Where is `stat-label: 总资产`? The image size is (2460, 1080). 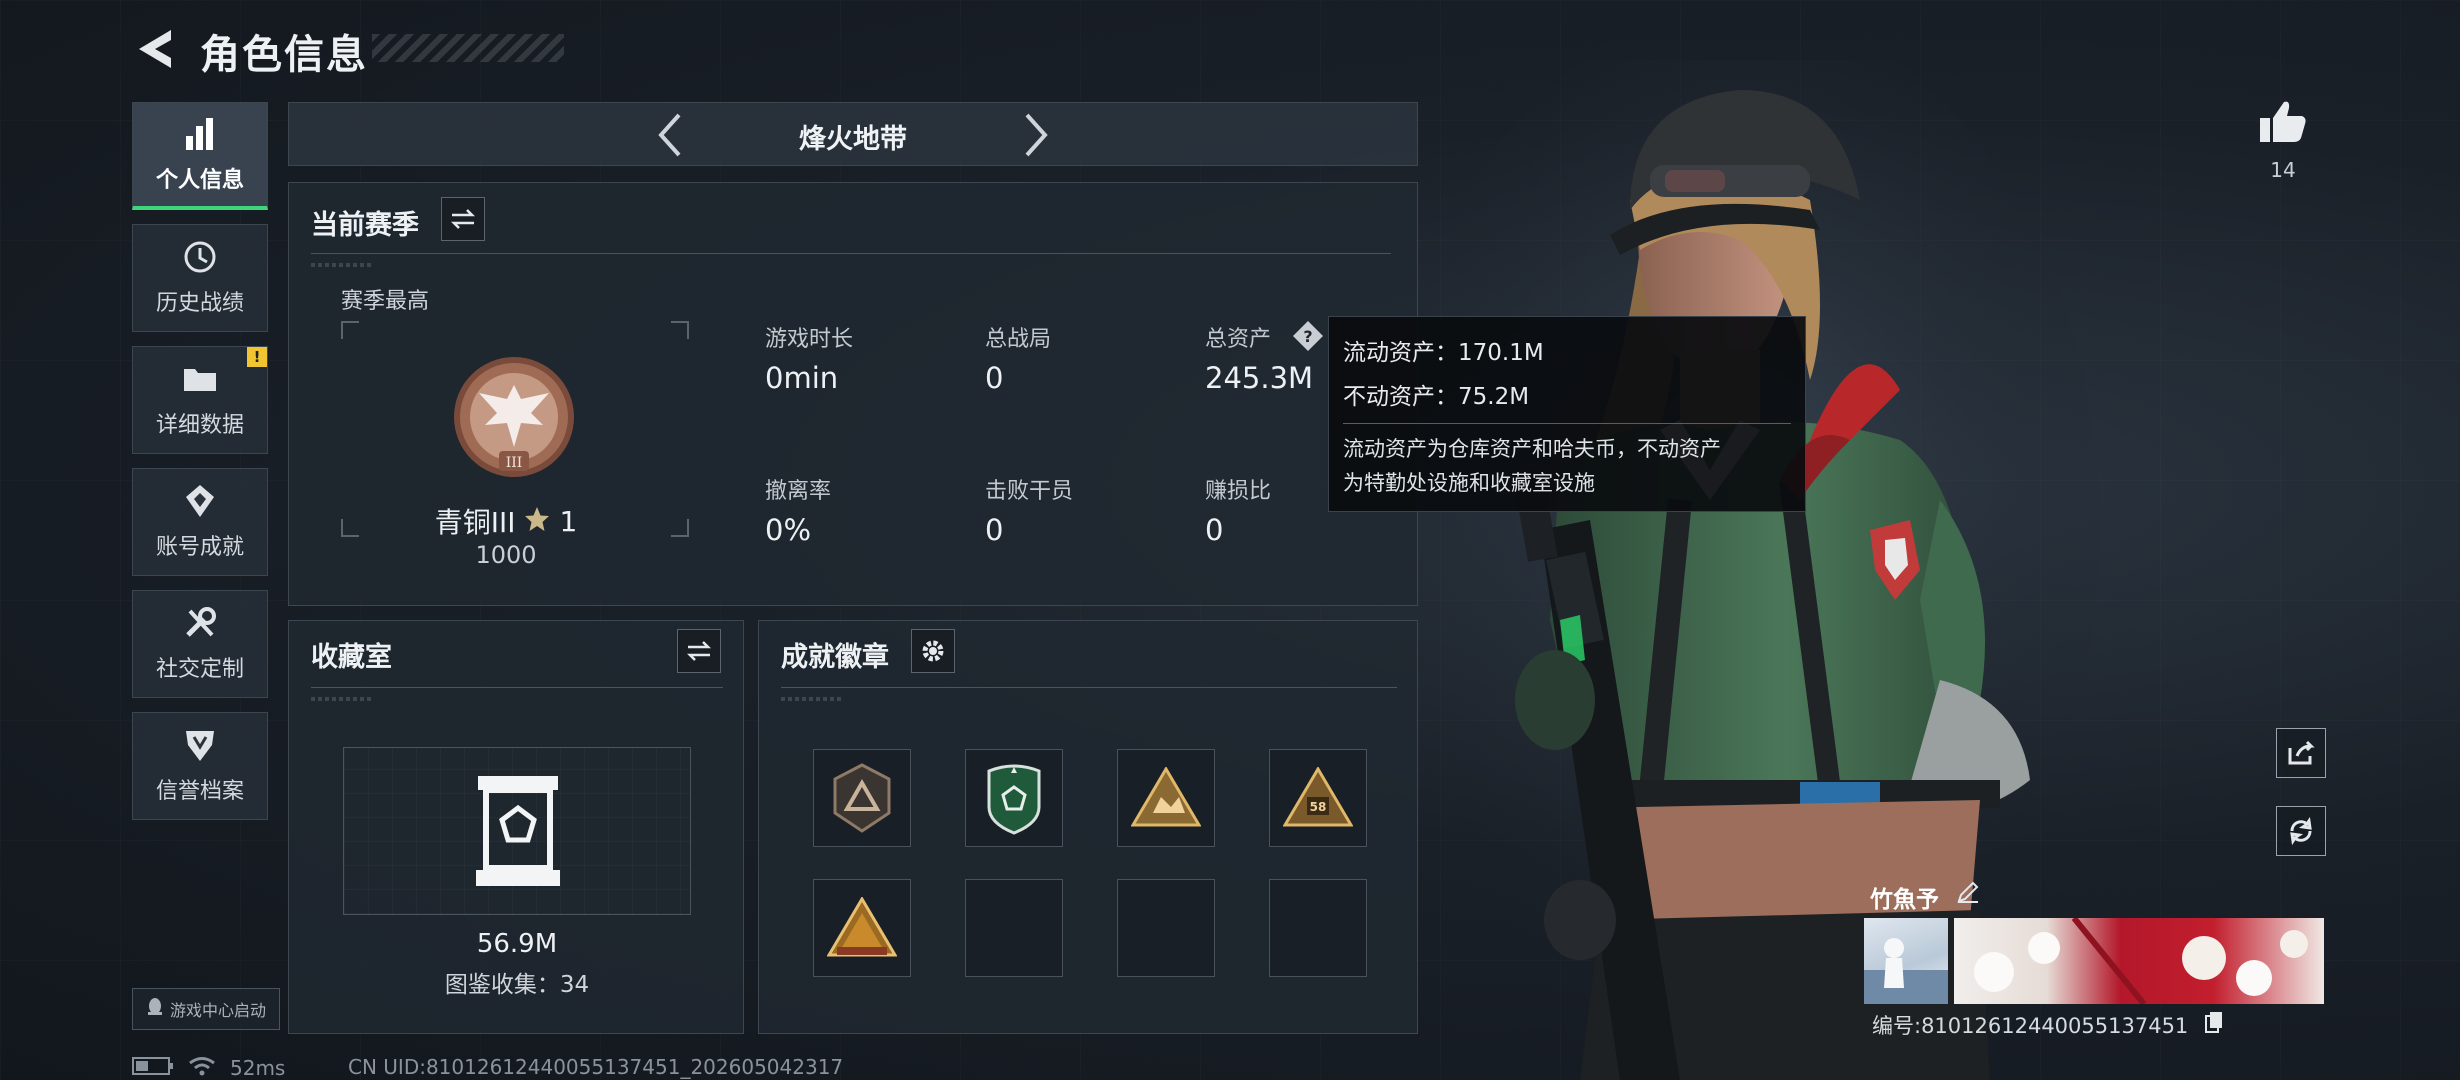
stat-label: 总资产 is located at coordinates (1238, 339).